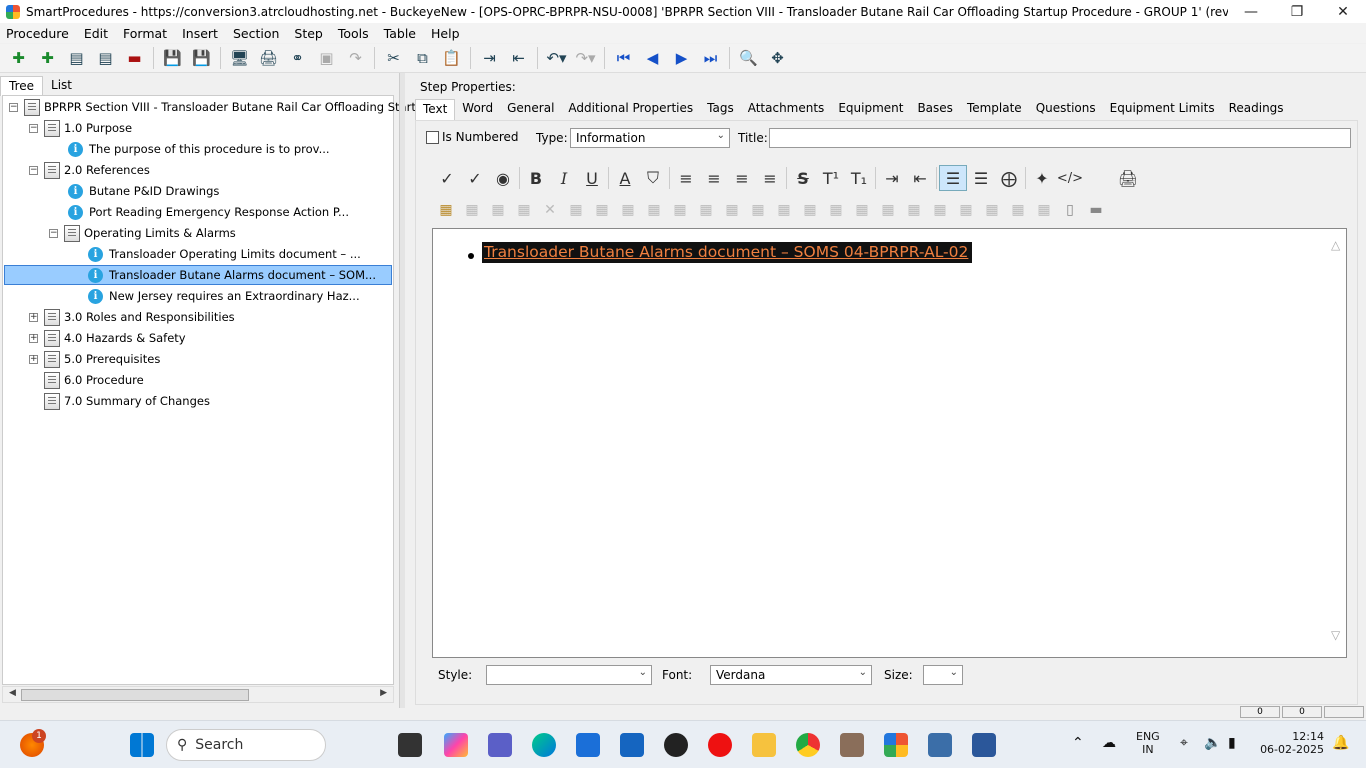 The image size is (1366, 768). I want to click on copilot-icon, so click(456, 745).